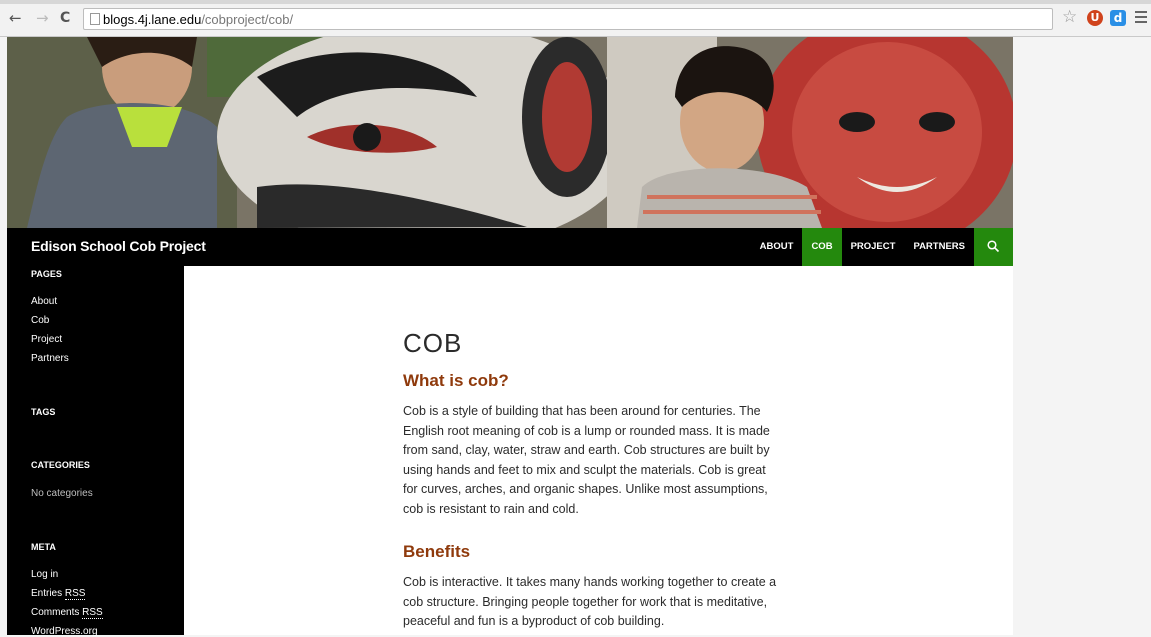 This screenshot has width=1151, height=637. I want to click on search-icon, so click(993, 246).